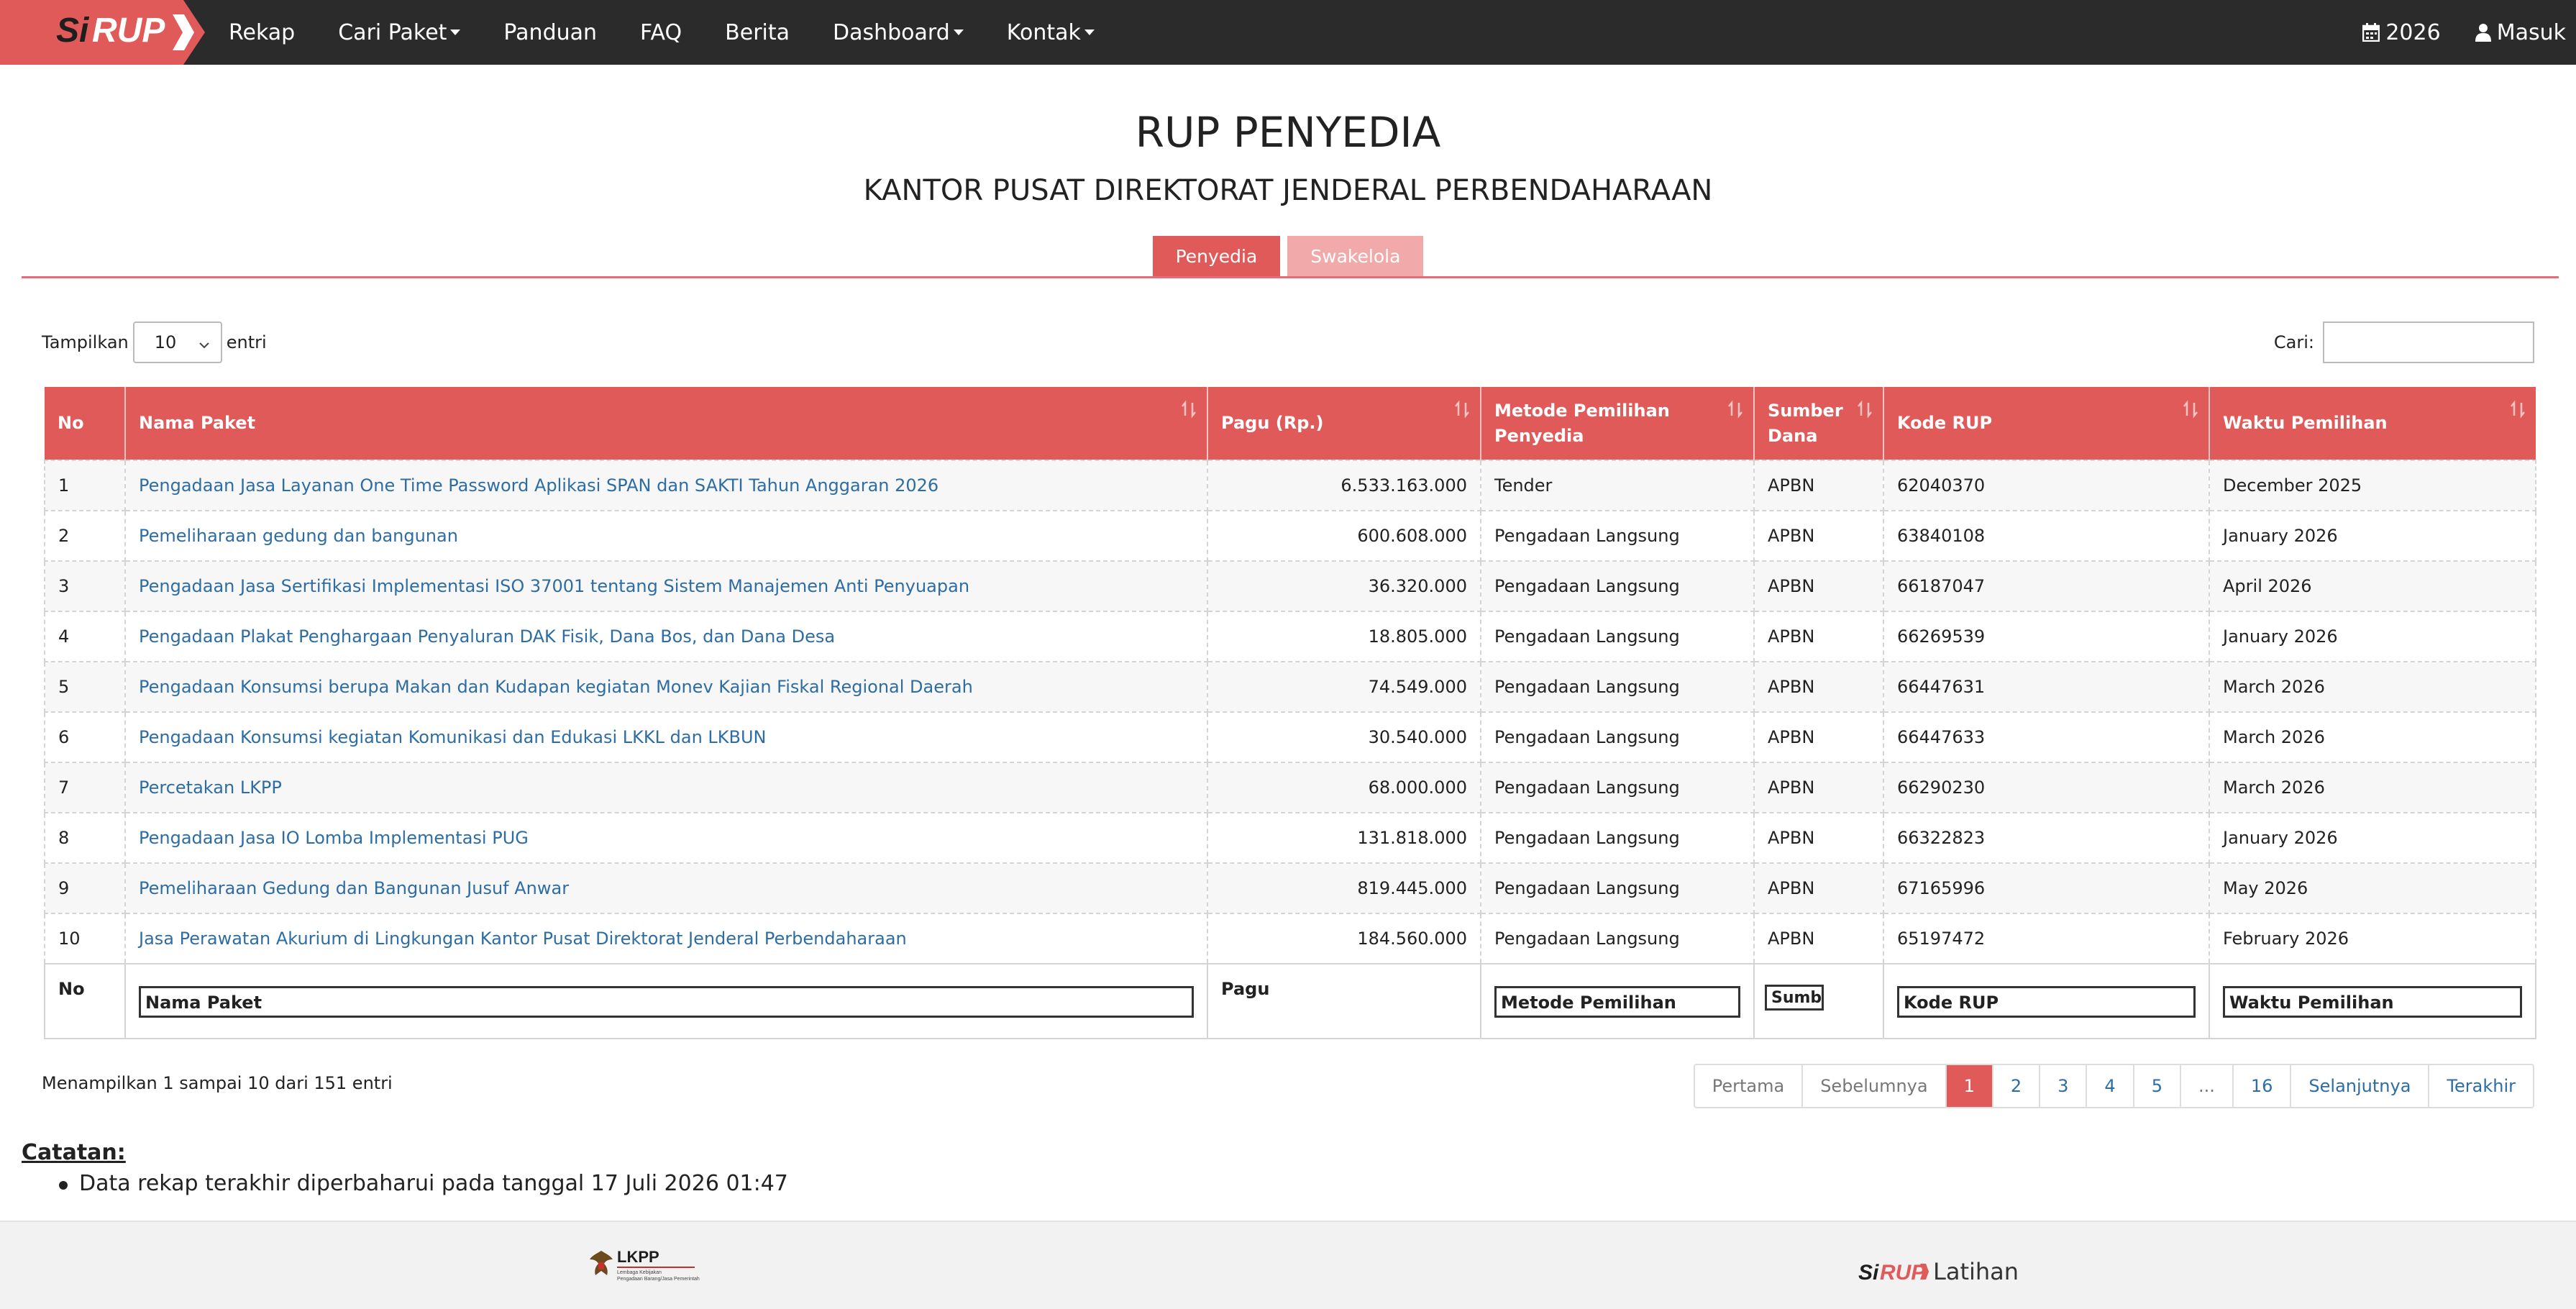 The height and width of the screenshot is (1309, 2576). Describe the element at coordinates (1043, 32) in the screenshot. I see `nav-kontak-label: Kontak` at that location.